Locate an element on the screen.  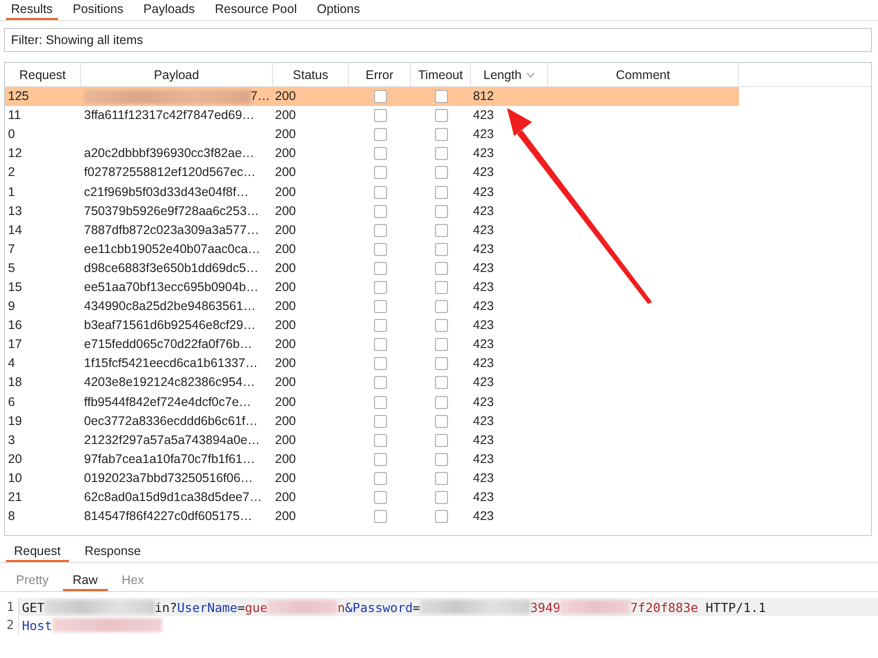
table-cell-text: 5 is located at coordinates (11, 268).